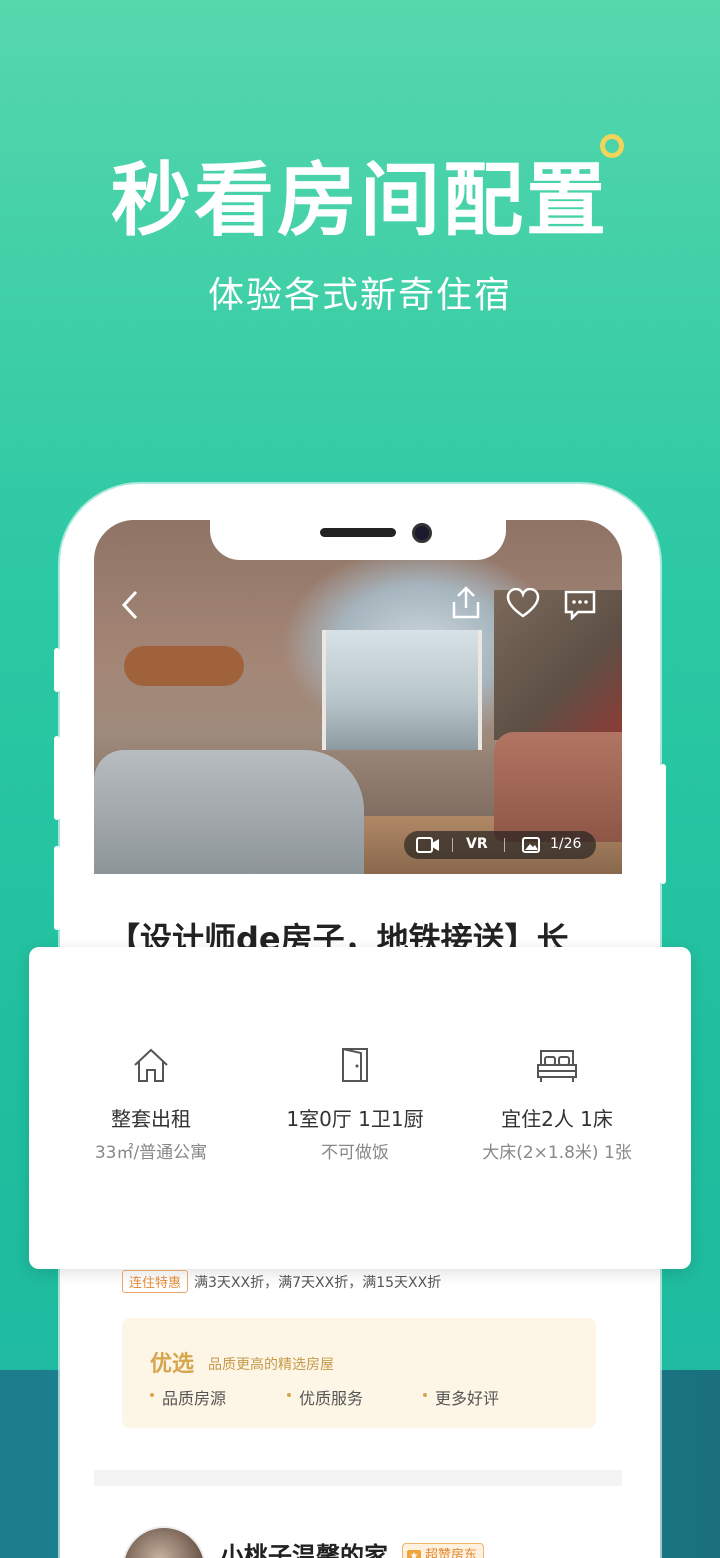  I want to click on section-divider, so click(358, 1478).